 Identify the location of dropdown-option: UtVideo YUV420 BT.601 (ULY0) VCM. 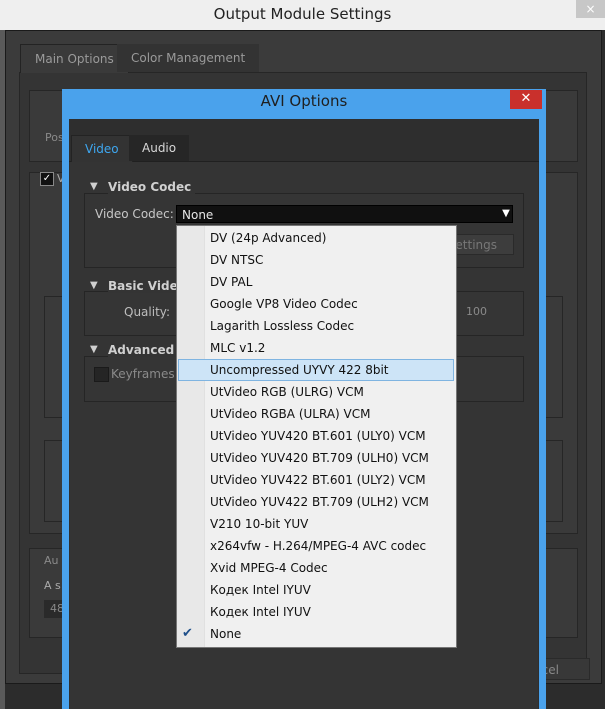
(316, 436).